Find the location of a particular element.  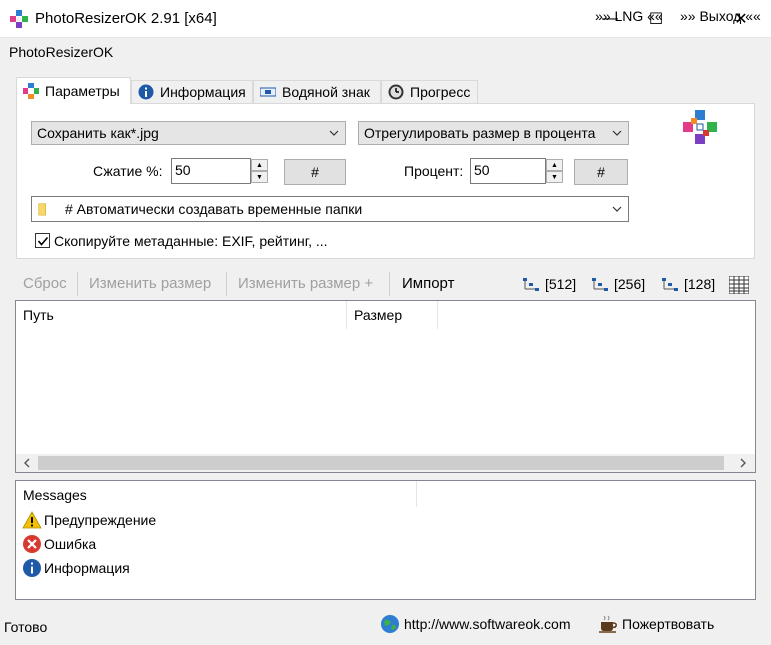

compression-hash-button: # is located at coordinates (315, 172).